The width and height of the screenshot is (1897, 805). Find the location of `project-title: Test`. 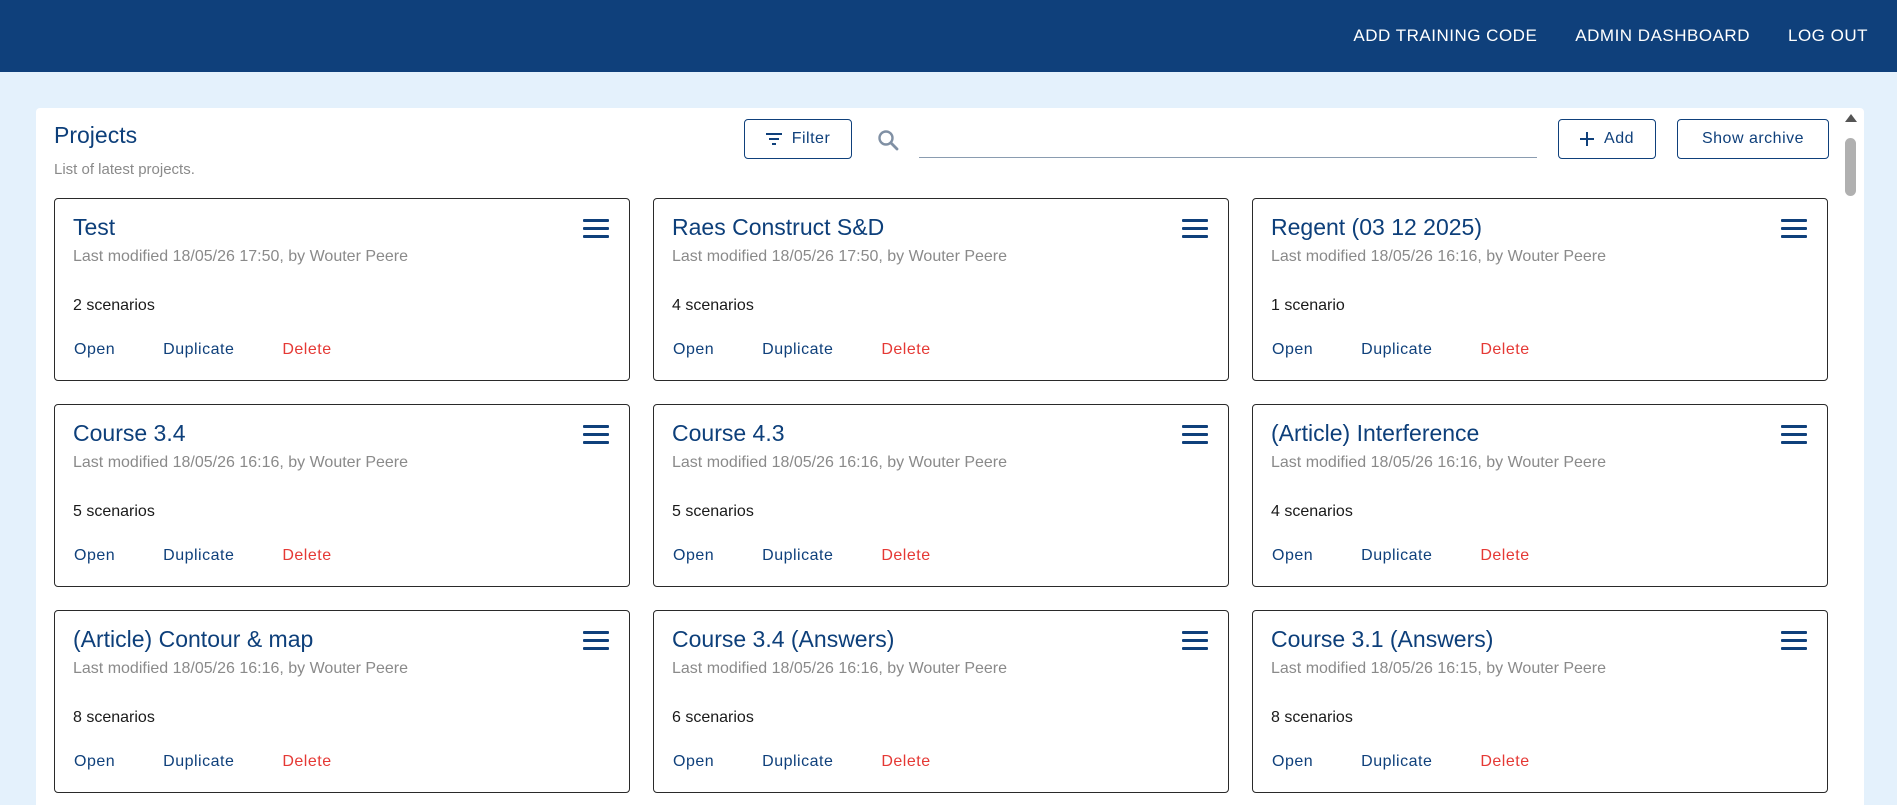

project-title: Test is located at coordinates (94, 227).